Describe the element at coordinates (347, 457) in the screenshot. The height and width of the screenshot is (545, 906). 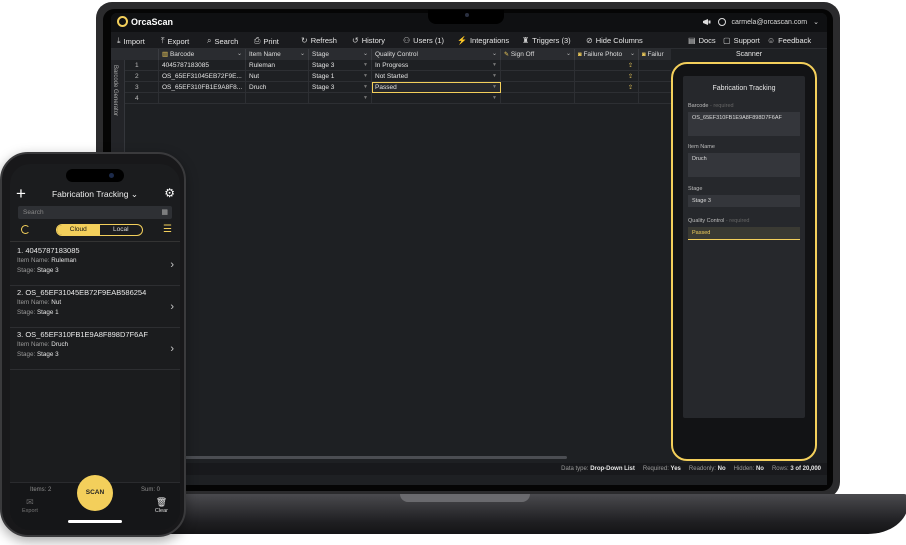
I see `horizontal-scrollbar` at that location.